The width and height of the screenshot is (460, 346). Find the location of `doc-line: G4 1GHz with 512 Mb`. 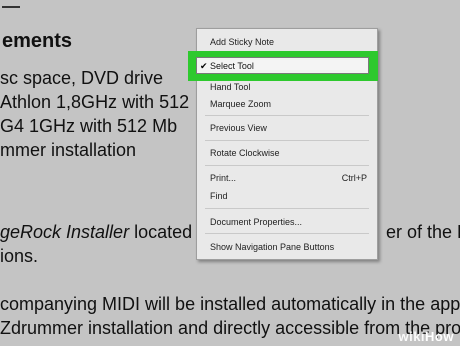

doc-line: G4 1GHz with 512 Mb is located at coordinates (89, 126).